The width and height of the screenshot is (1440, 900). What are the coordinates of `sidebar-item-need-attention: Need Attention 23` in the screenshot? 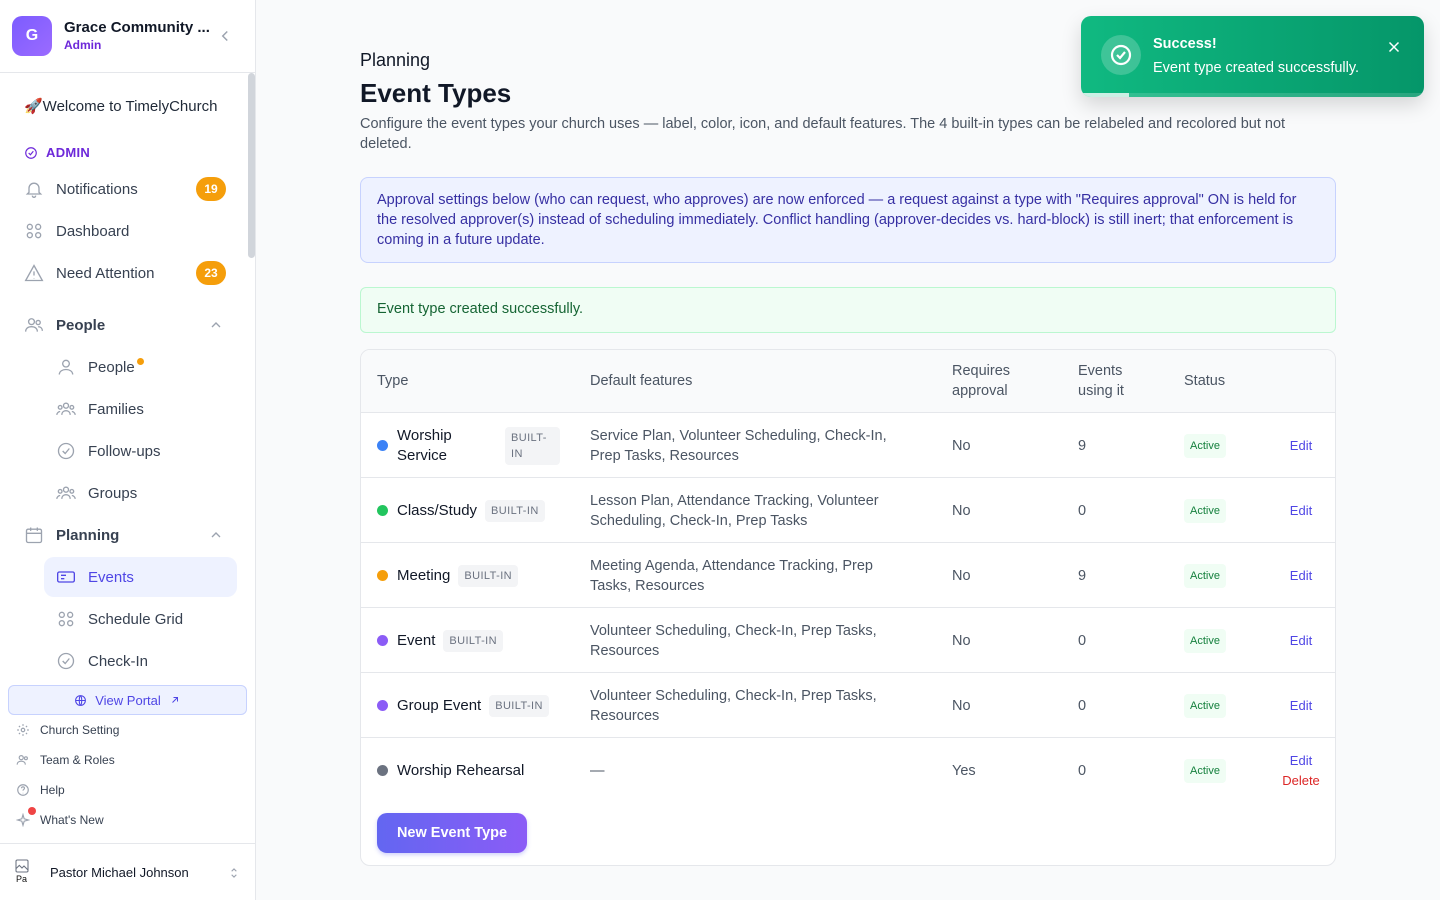 It's located at (128, 273).